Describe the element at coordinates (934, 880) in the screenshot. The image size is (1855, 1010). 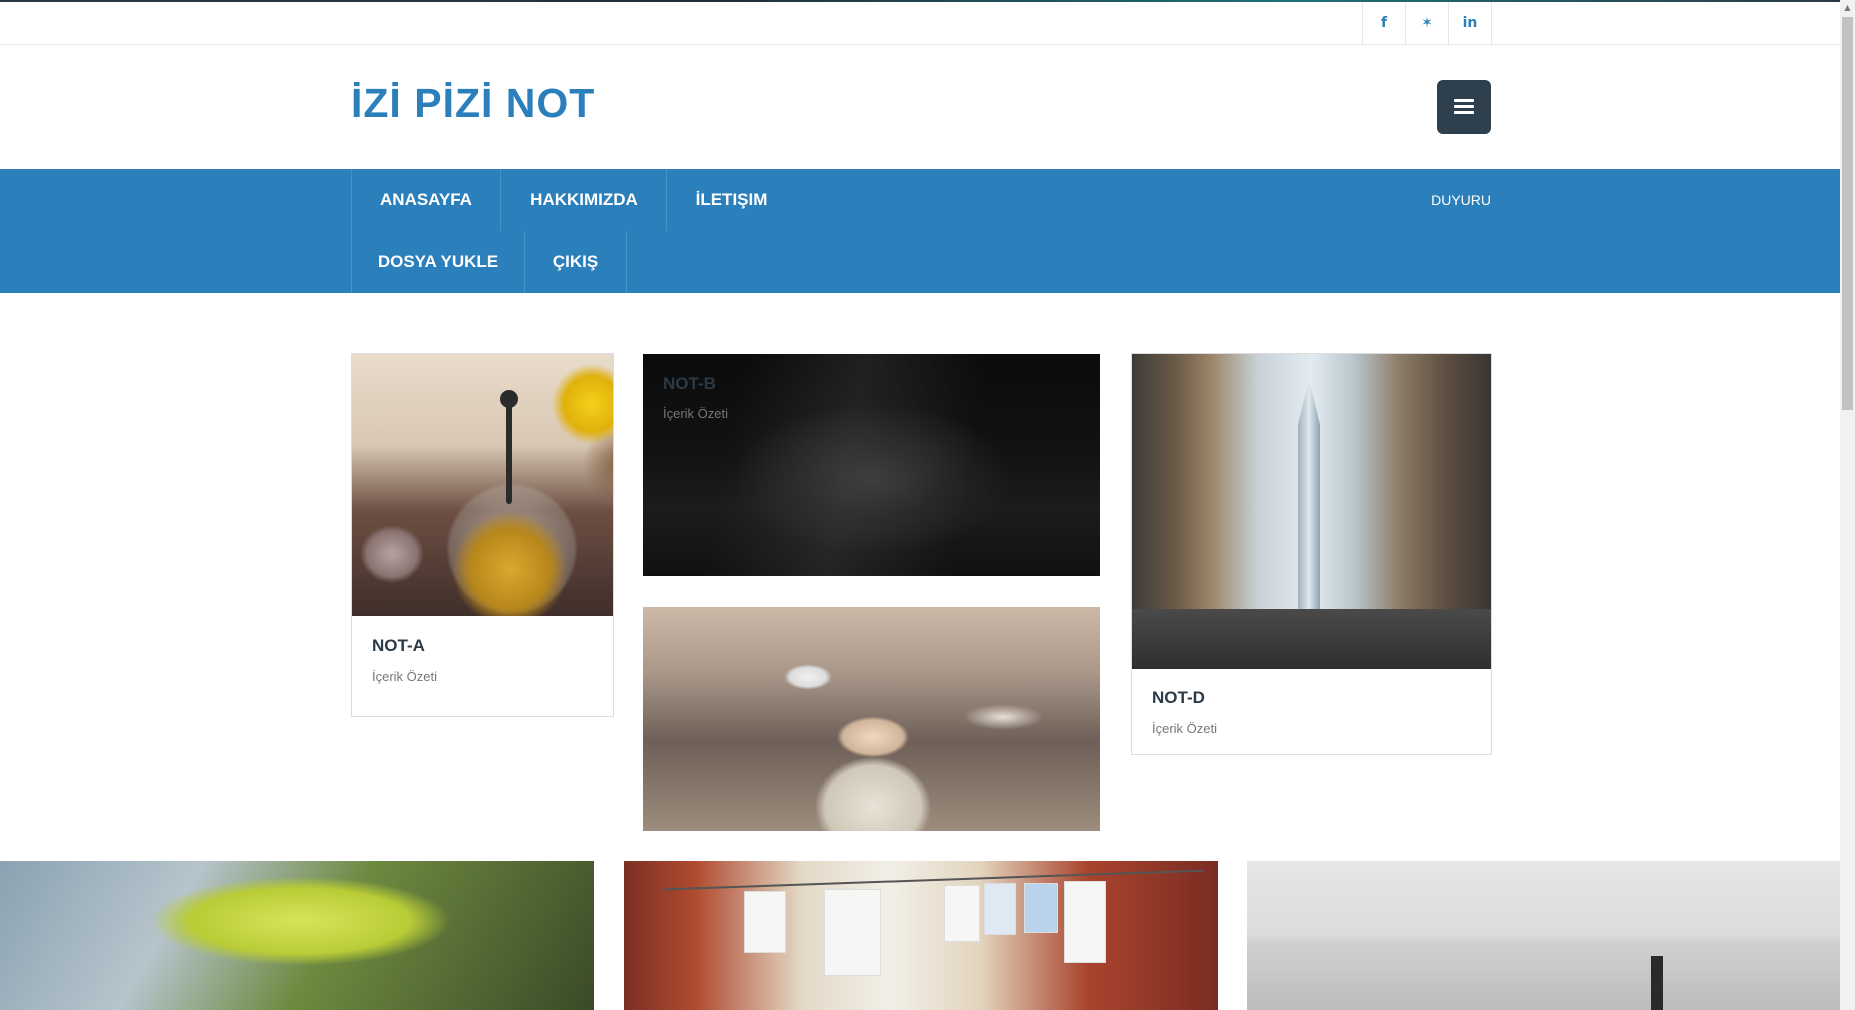
I see `laundry-line` at that location.